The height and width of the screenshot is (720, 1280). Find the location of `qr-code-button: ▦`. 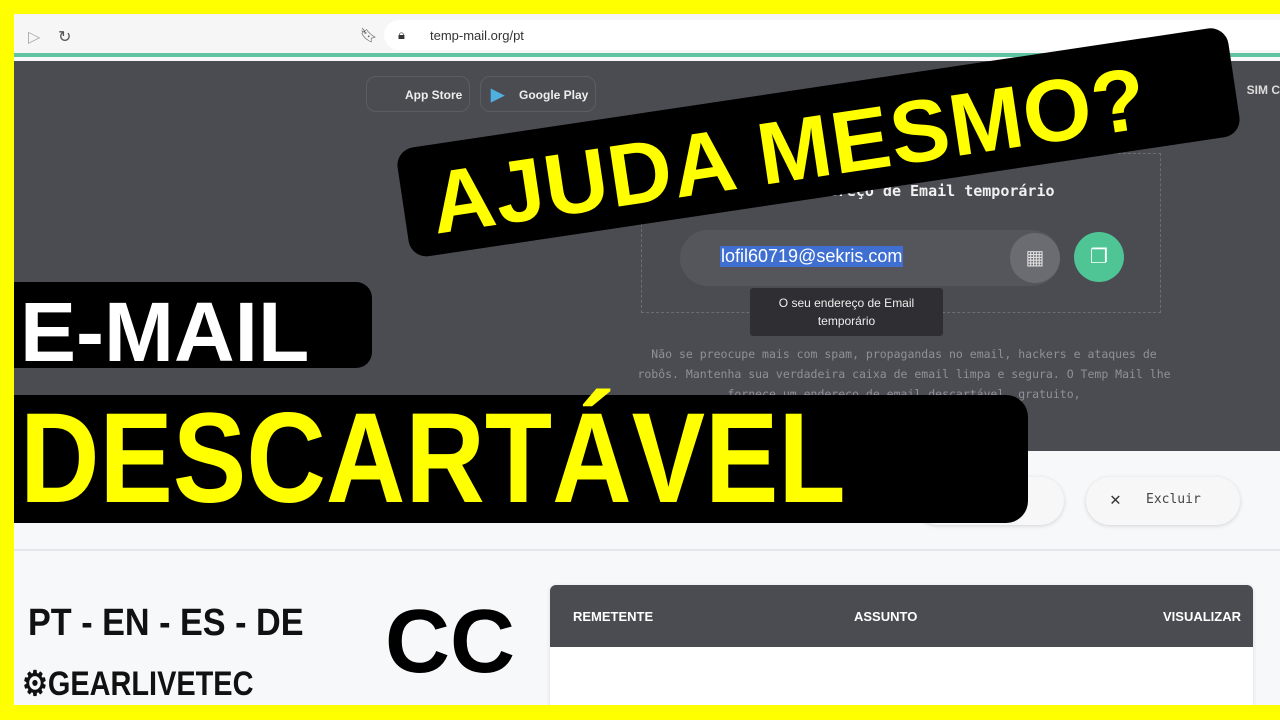

qr-code-button: ▦ is located at coordinates (1035, 258).